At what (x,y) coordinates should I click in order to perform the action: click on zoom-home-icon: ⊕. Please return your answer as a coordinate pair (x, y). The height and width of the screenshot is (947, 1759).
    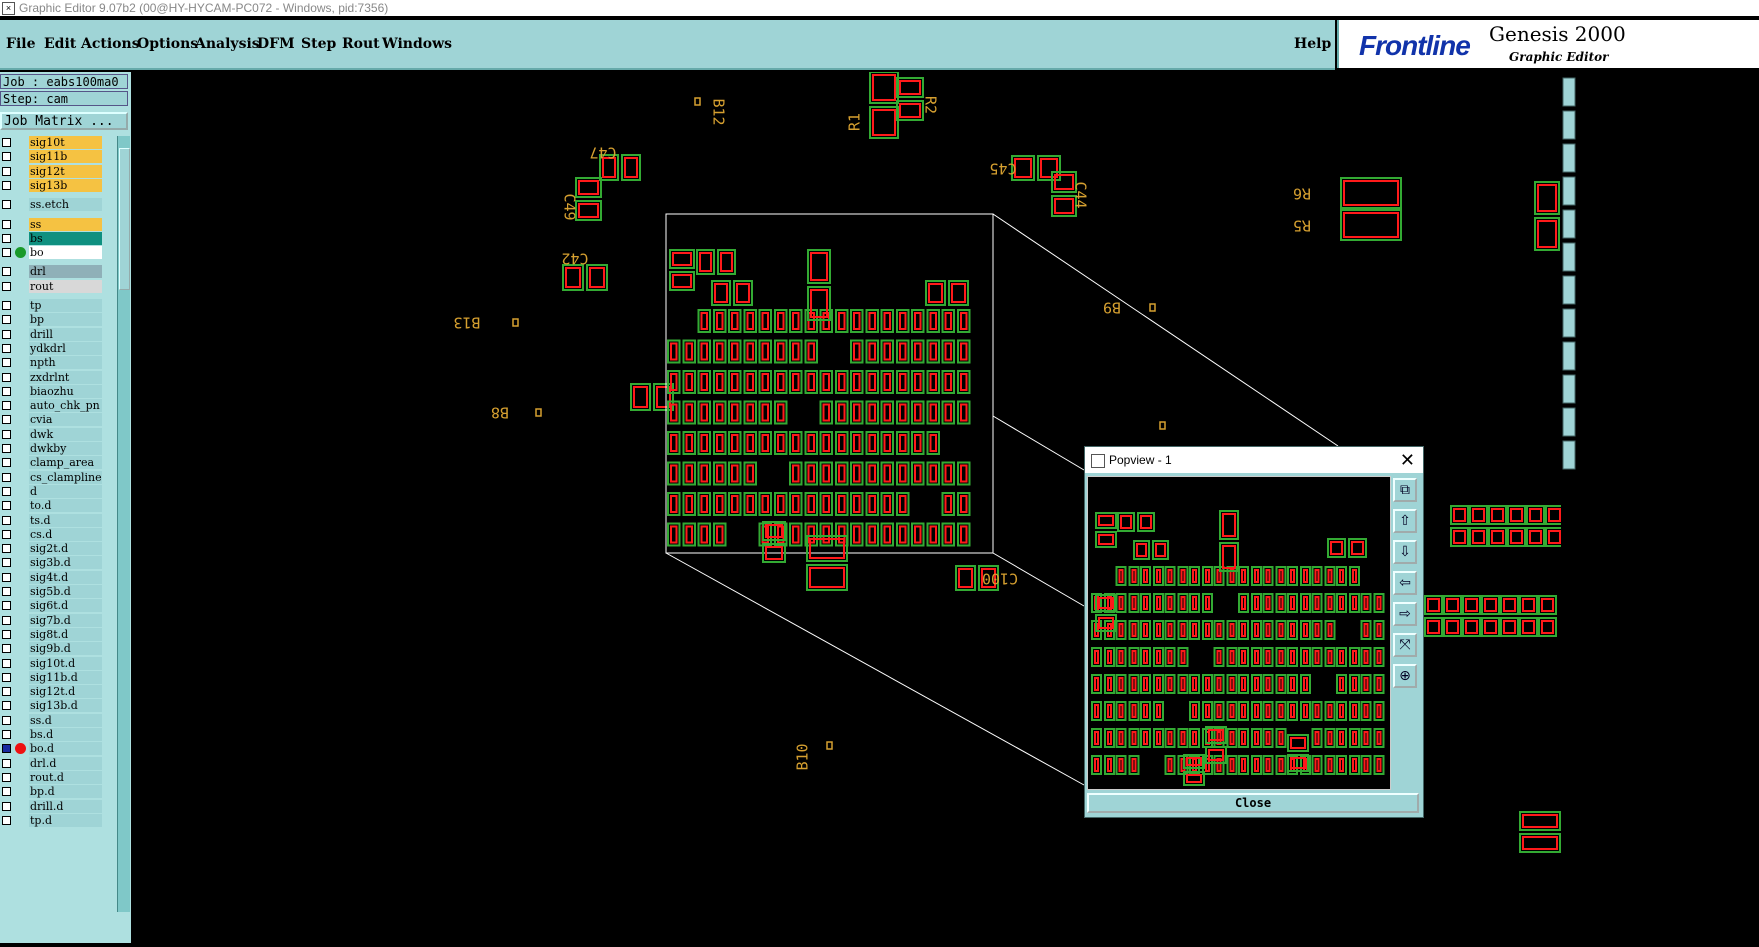
    Looking at the image, I should click on (1405, 676).